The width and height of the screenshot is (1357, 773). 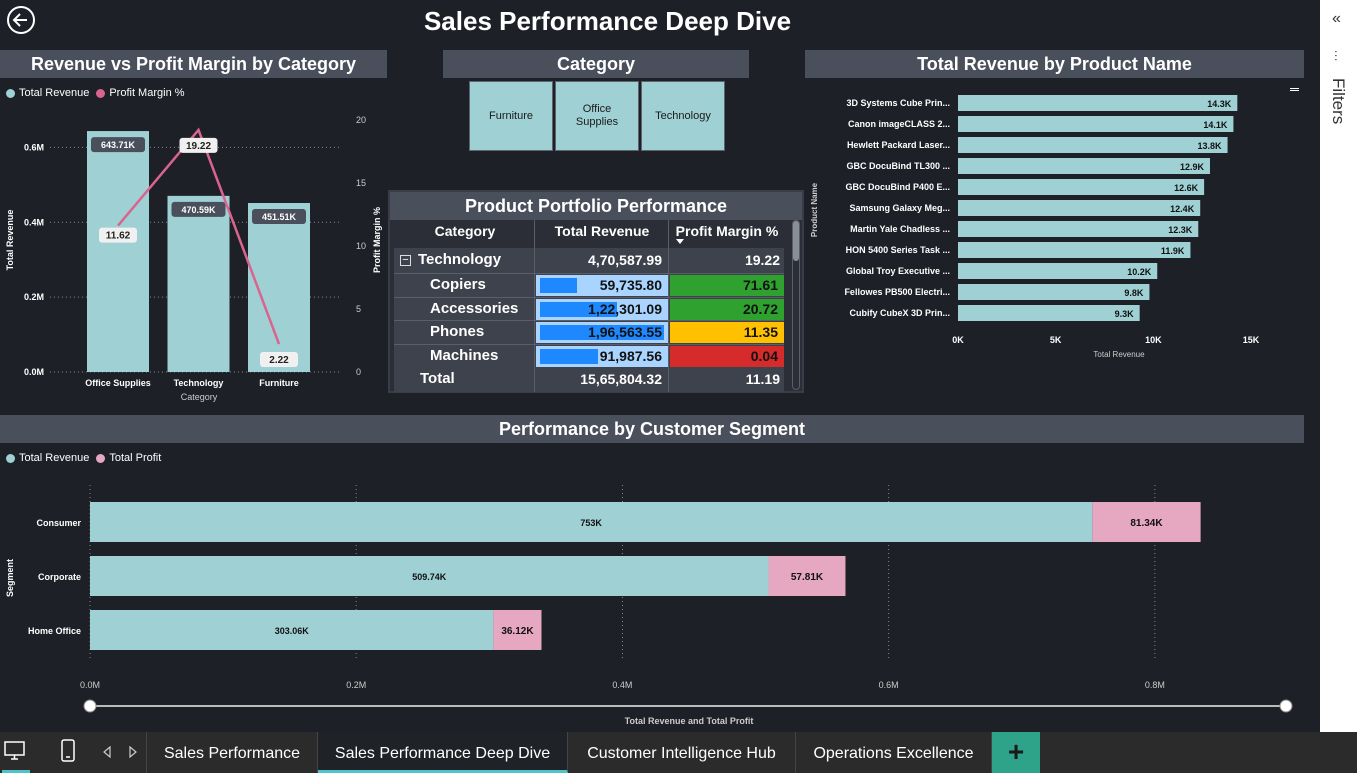 I want to click on next-page-icon, so click(x=133, y=752).